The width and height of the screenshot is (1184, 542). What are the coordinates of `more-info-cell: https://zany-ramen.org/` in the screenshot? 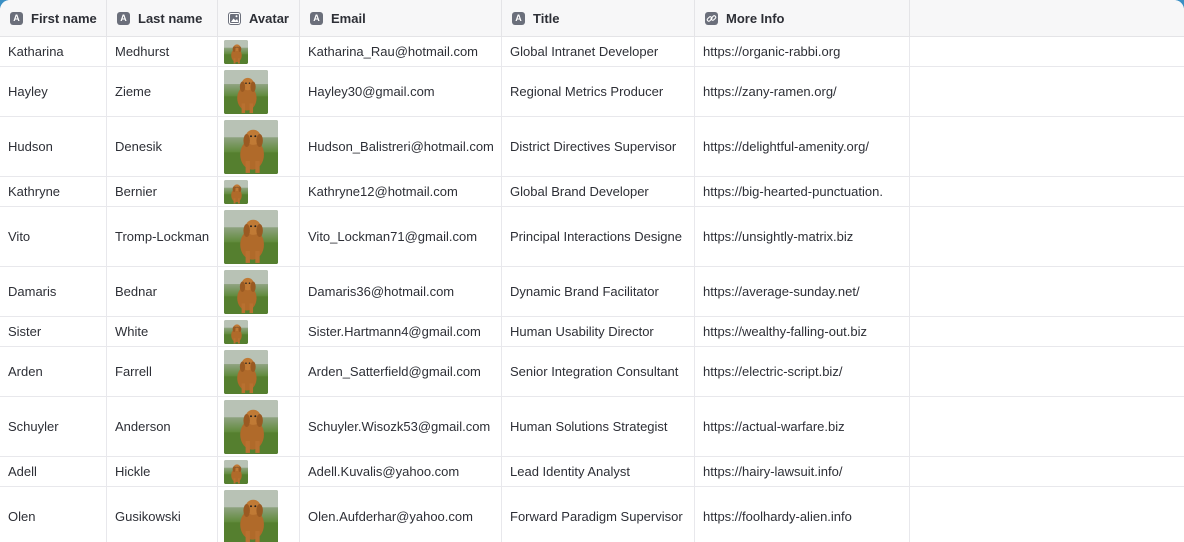 It's located at (802, 91).